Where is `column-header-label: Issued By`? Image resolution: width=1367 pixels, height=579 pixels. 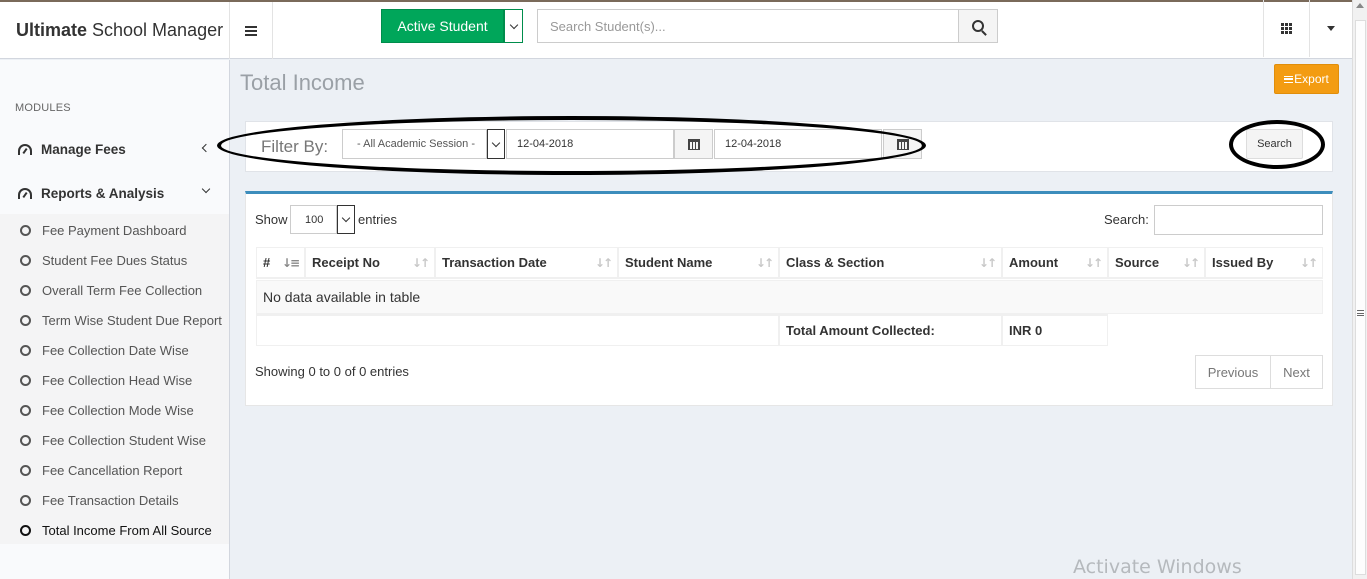
column-header-label: Issued By is located at coordinates (1243, 262).